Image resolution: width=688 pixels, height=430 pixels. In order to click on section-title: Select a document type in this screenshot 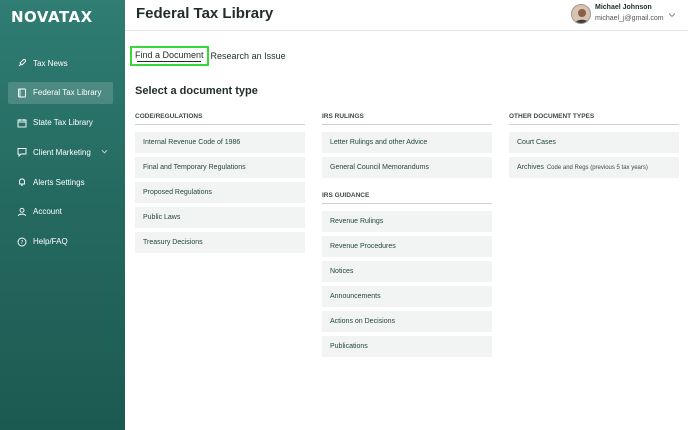, I will do `click(196, 91)`.